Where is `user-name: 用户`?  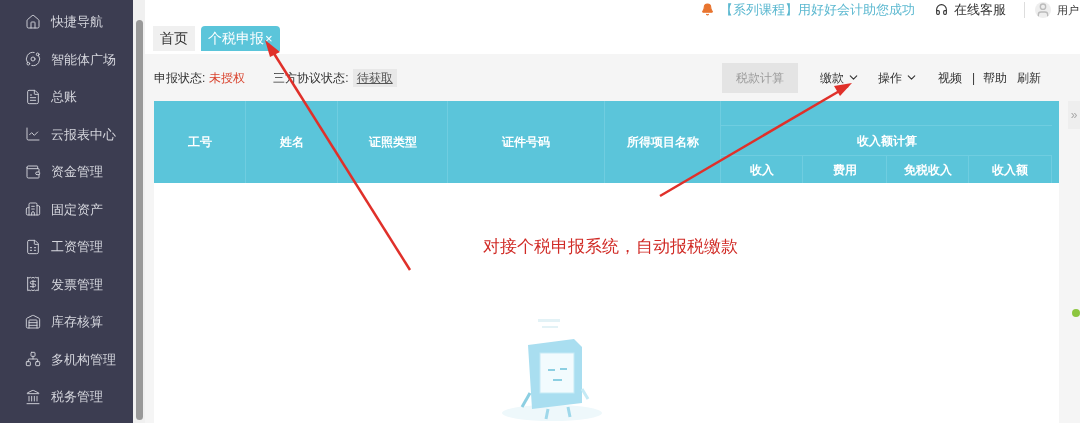
user-name: 用户 is located at coordinates (1068, 9).